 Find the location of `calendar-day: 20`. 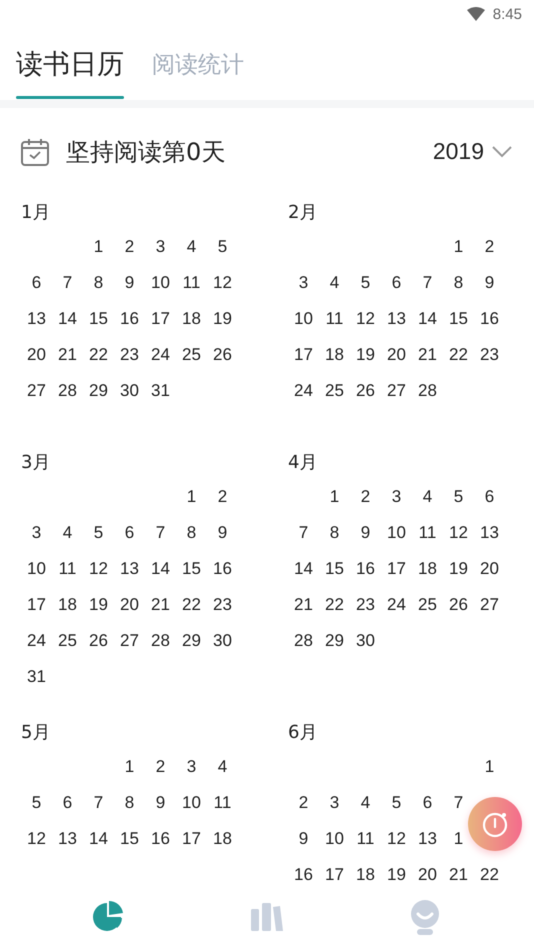

calendar-day: 20 is located at coordinates (396, 355).